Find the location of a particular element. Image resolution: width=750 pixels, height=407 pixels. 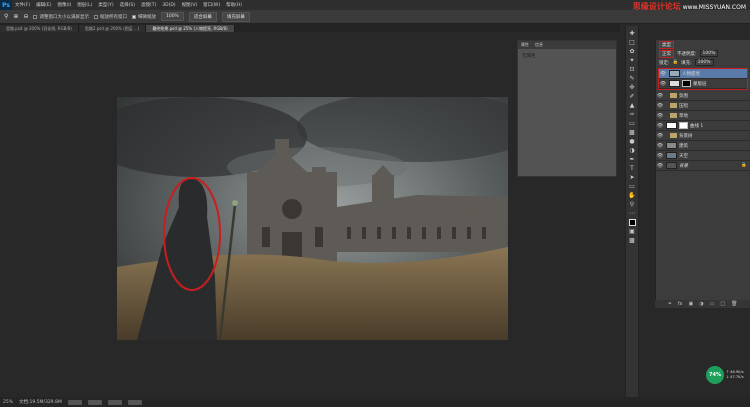

trash-icon: 🗑 is located at coordinates (734, 304).